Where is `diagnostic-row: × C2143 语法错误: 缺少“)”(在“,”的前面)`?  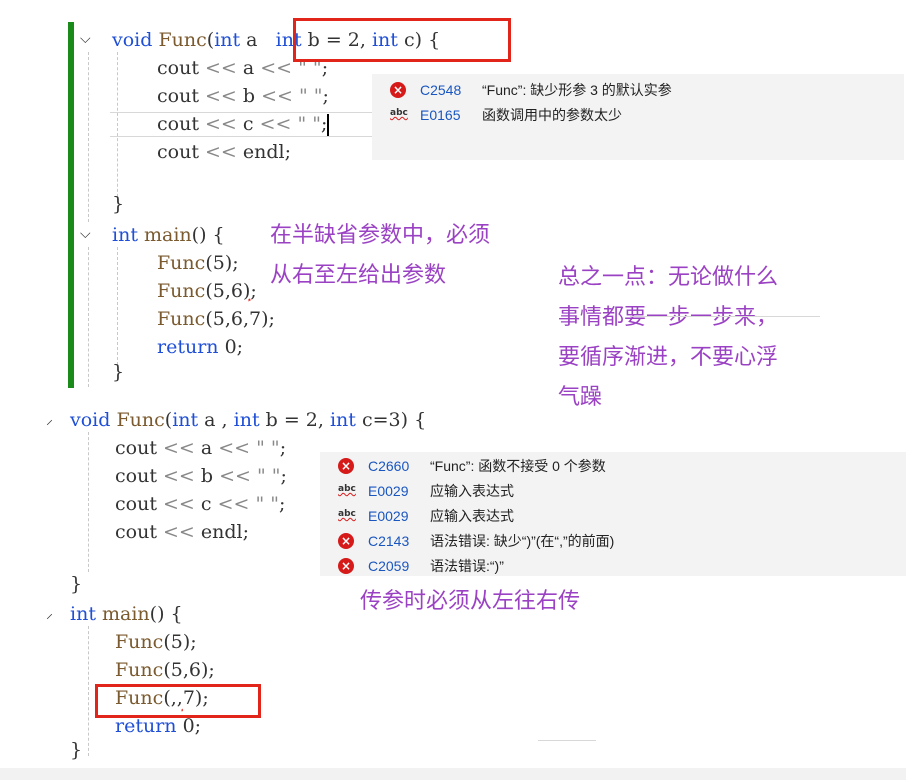
diagnostic-row: × C2143 语法错误: 缺少“)”(在“,”的前面) is located at coordinates (476, 541).